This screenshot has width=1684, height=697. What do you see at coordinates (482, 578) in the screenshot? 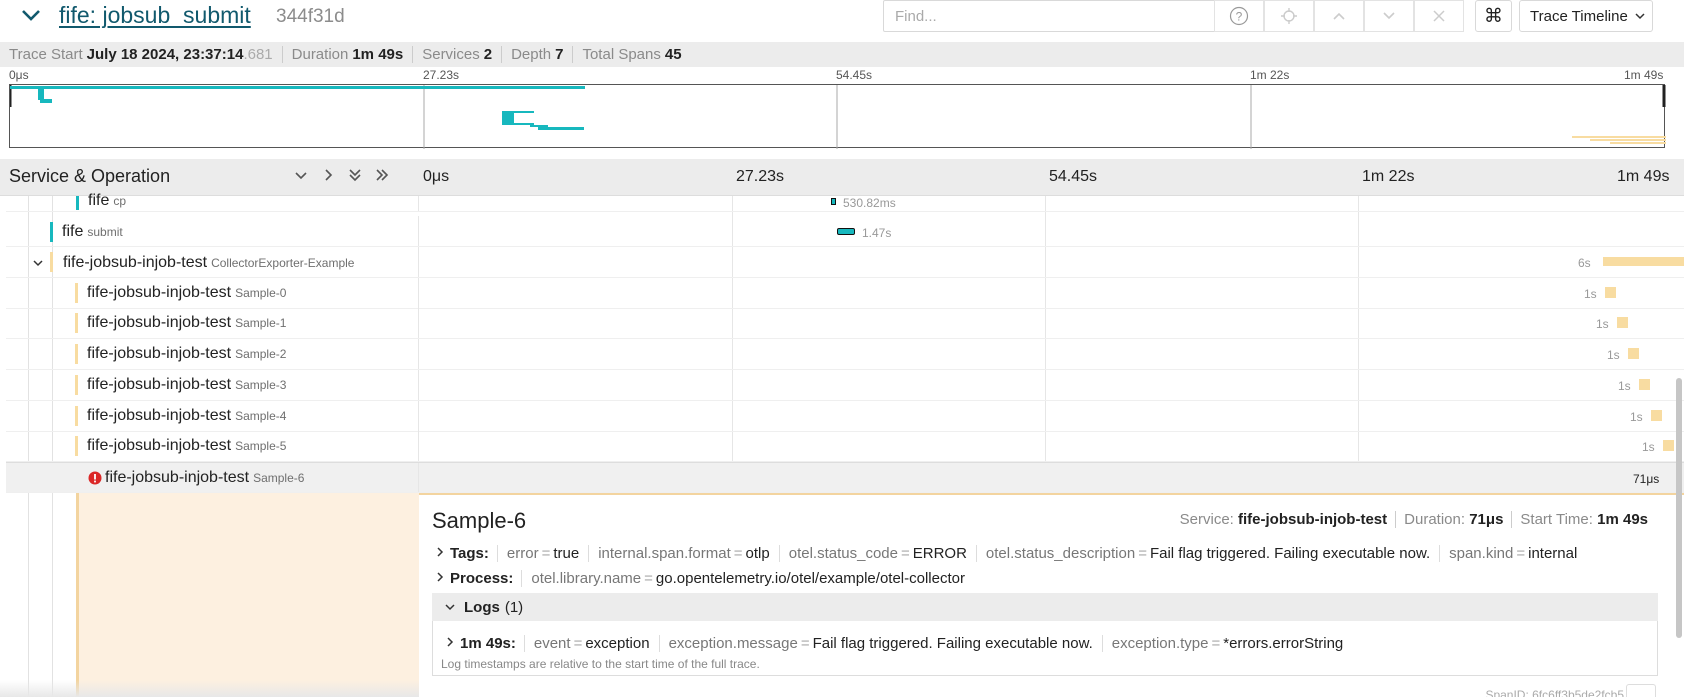
I see `process-label: Process:` at bounding box center [482, 578].